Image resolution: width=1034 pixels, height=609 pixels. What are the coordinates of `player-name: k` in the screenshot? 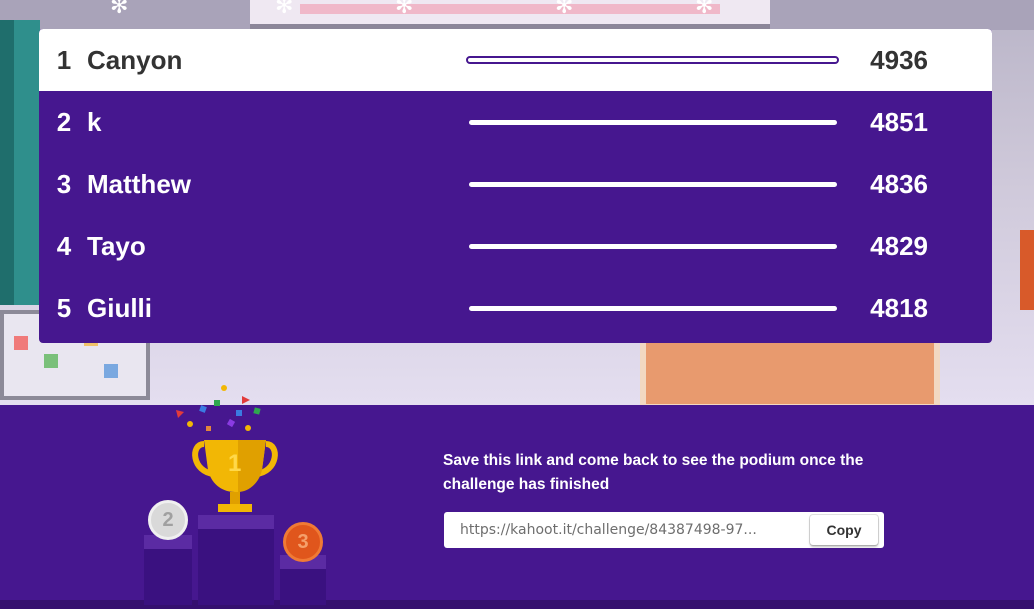 It's located at (94, 121).